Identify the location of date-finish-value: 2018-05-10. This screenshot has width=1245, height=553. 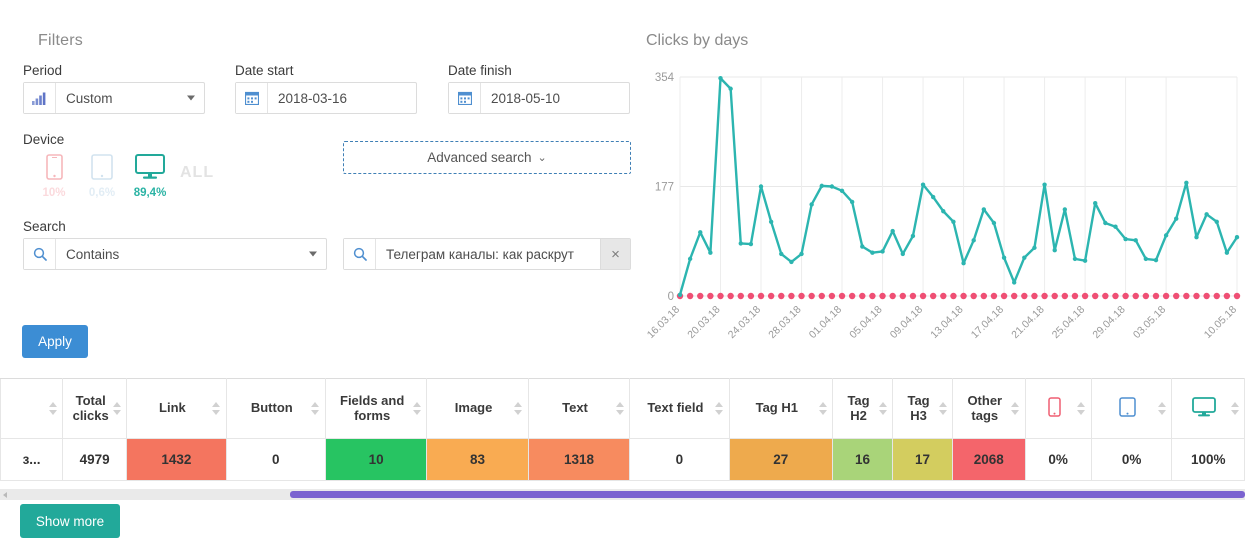
(555, 98).